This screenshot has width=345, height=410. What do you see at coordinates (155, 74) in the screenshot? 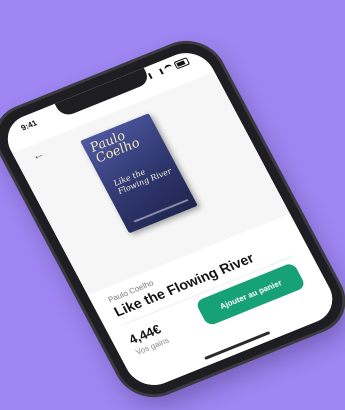
I see `signal-icon` at bounding box center [155, 74].